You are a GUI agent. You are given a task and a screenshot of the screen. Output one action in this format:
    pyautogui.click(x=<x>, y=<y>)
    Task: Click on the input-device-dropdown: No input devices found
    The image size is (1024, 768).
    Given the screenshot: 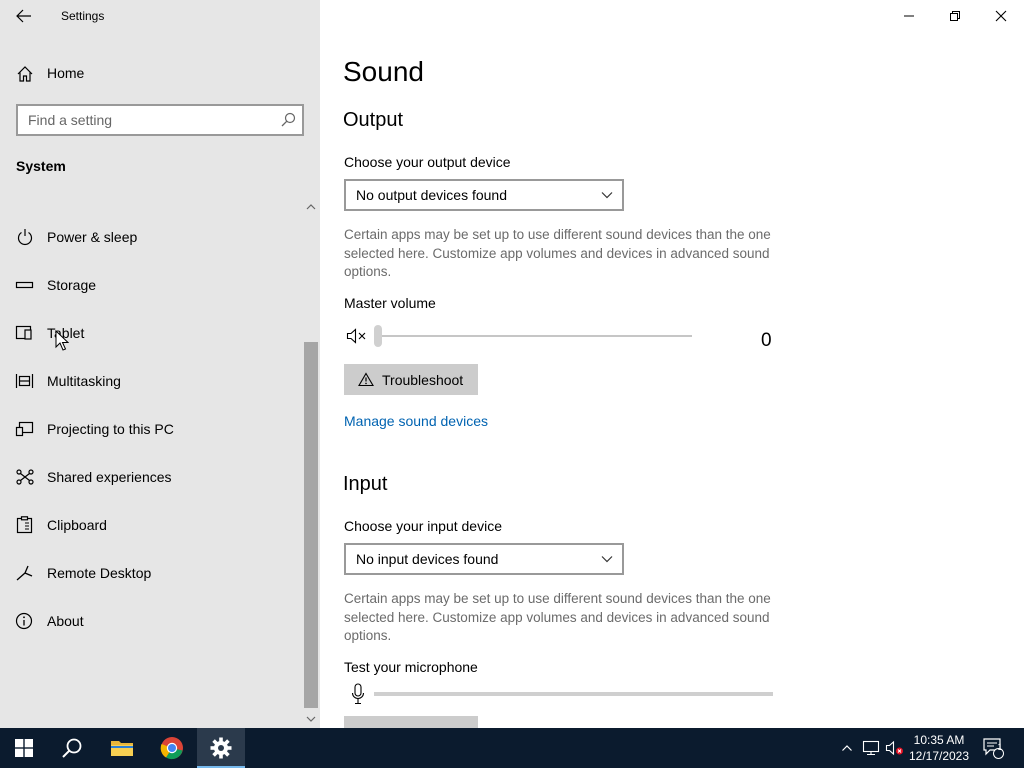 What is the action you would take?
    pyautogui.click(x=484, y=559)
    